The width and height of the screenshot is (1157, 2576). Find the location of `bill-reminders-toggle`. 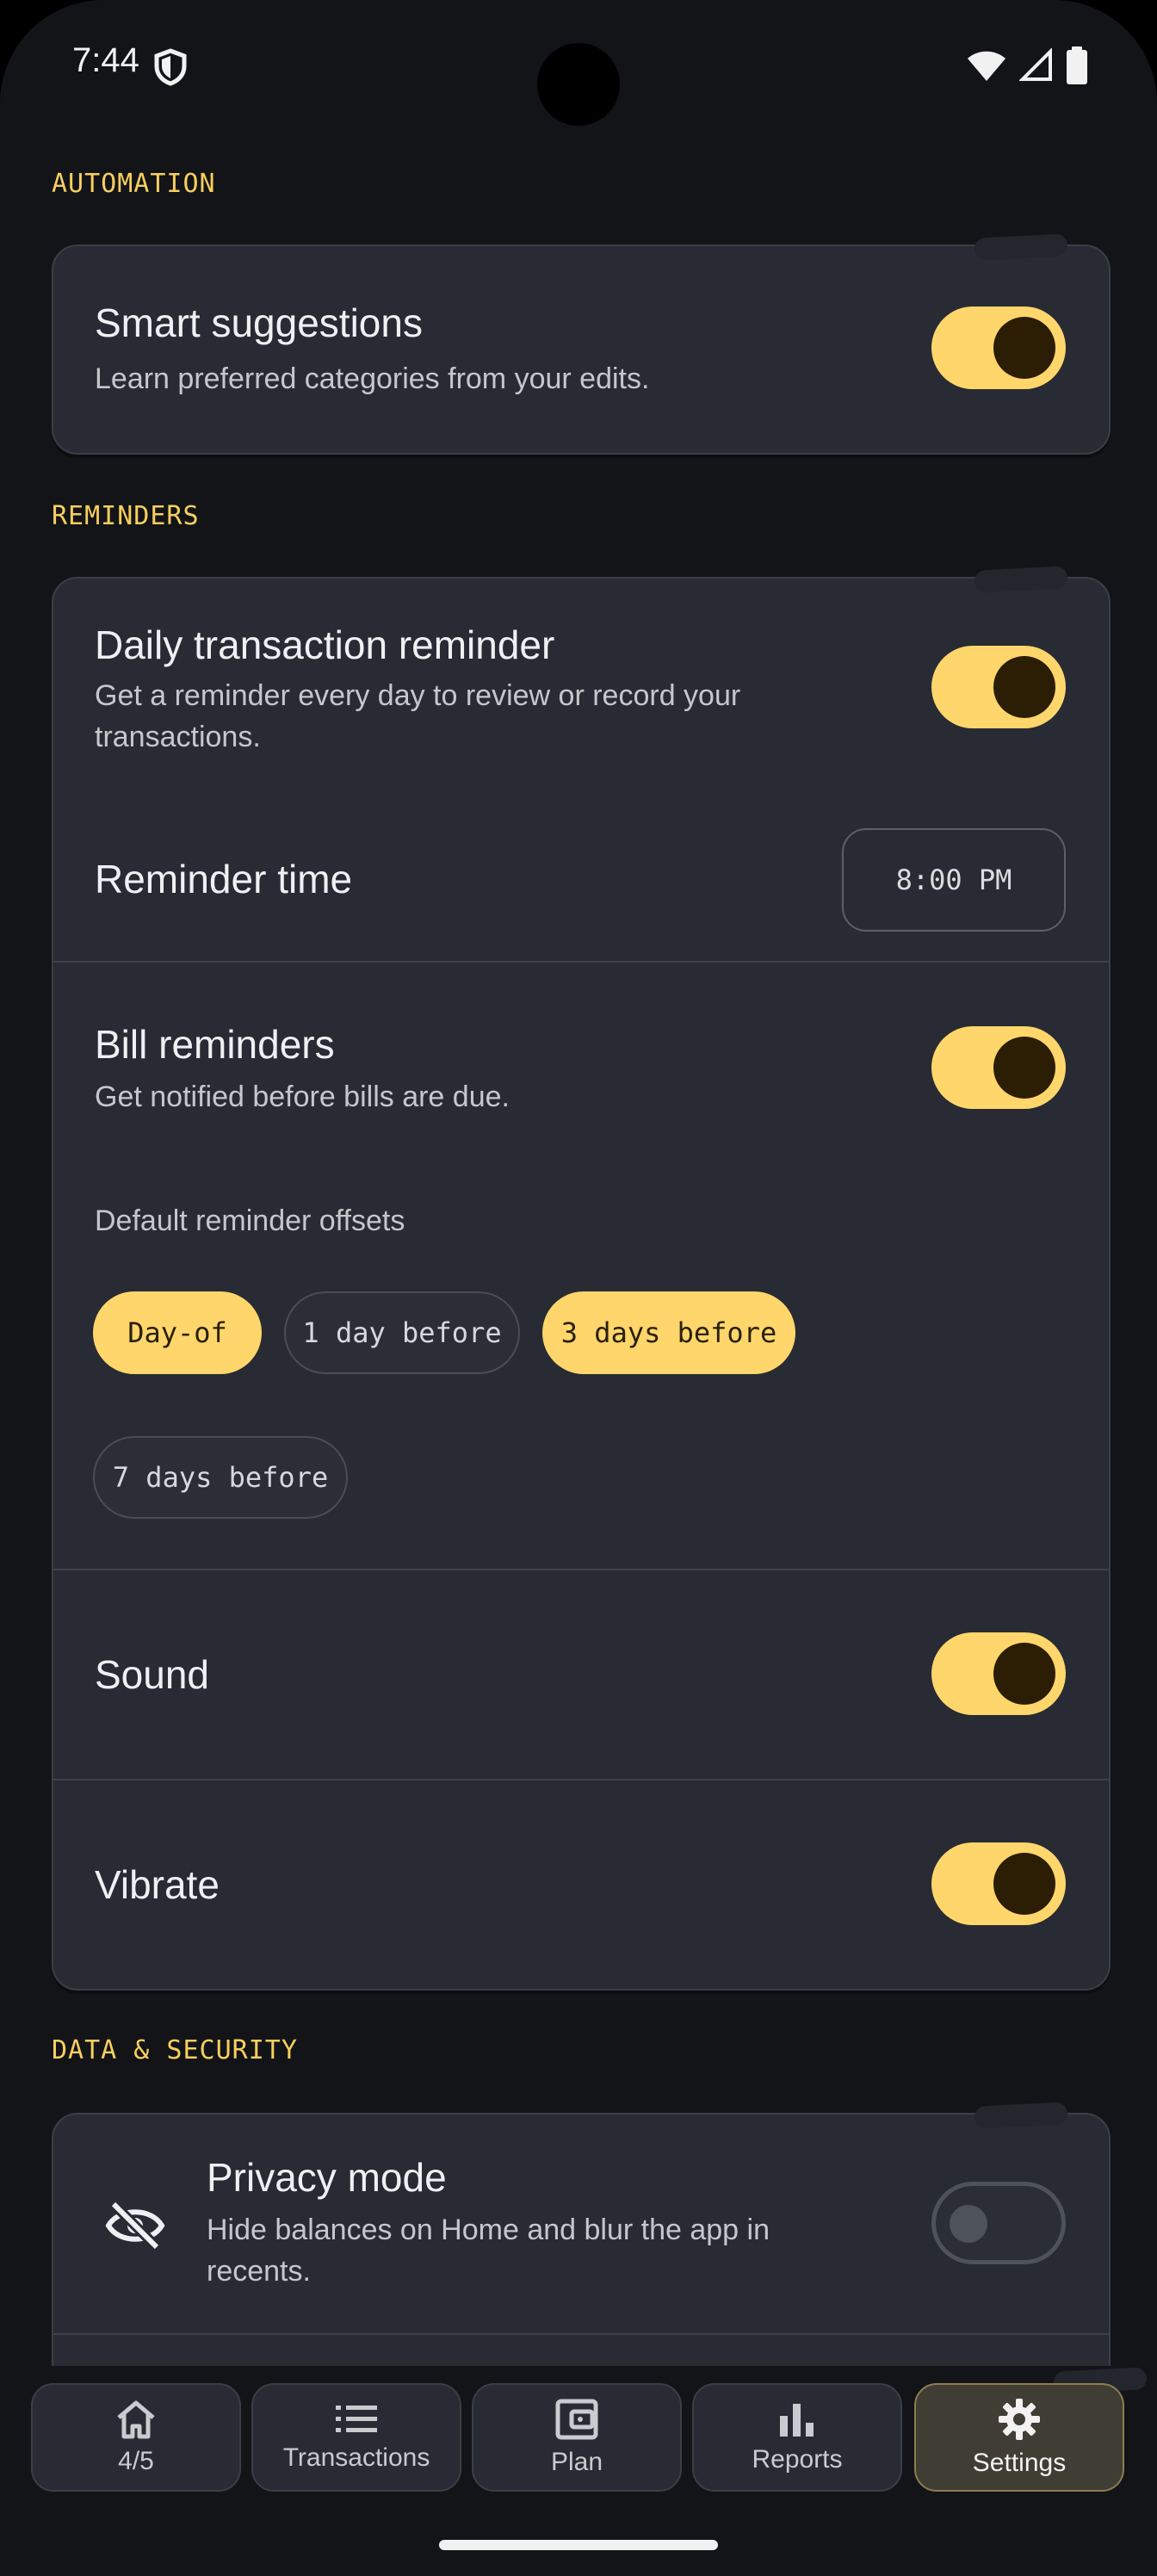

bill-reminders-toggle is located at coordinates (999, 1068).